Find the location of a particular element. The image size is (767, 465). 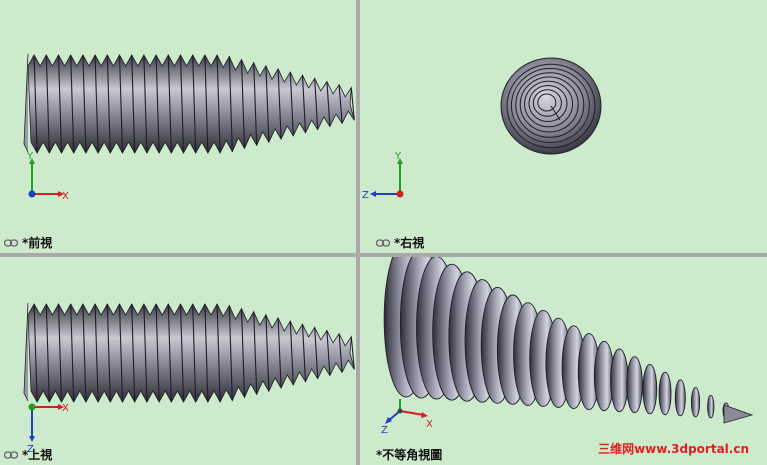

view-name: *上視 is located at coordinates (37, 455).